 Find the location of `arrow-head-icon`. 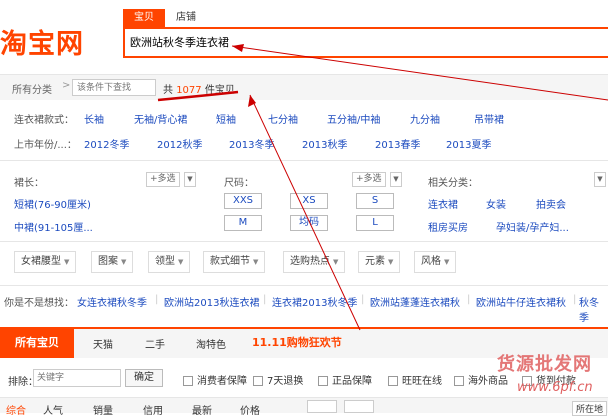

arrow-head-icon is located at coordinates (238, 48).